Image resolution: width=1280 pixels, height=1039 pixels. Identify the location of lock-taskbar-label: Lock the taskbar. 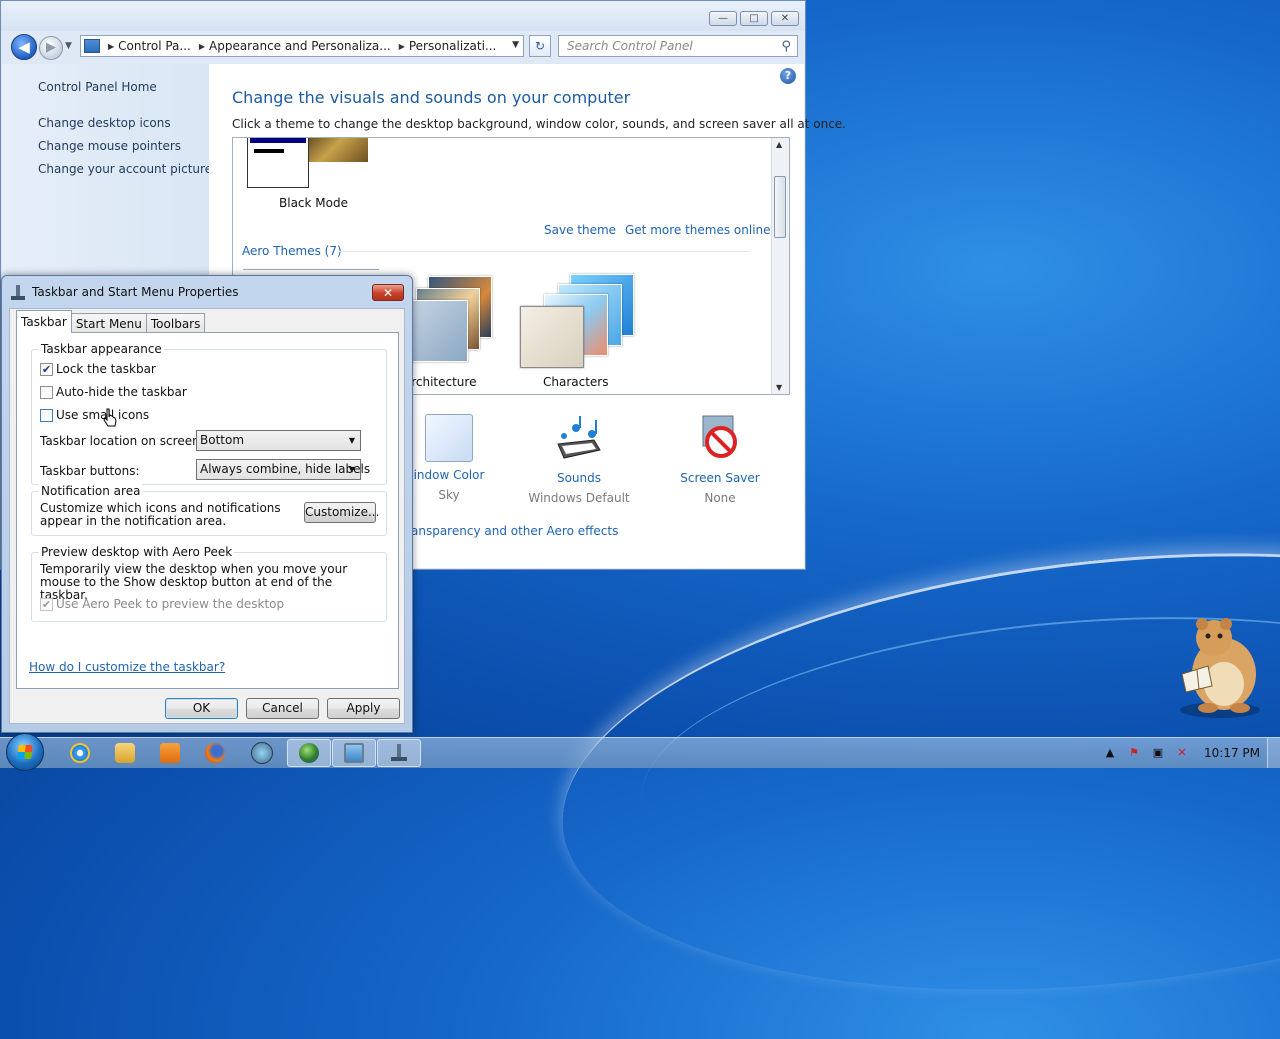
(106, 369).